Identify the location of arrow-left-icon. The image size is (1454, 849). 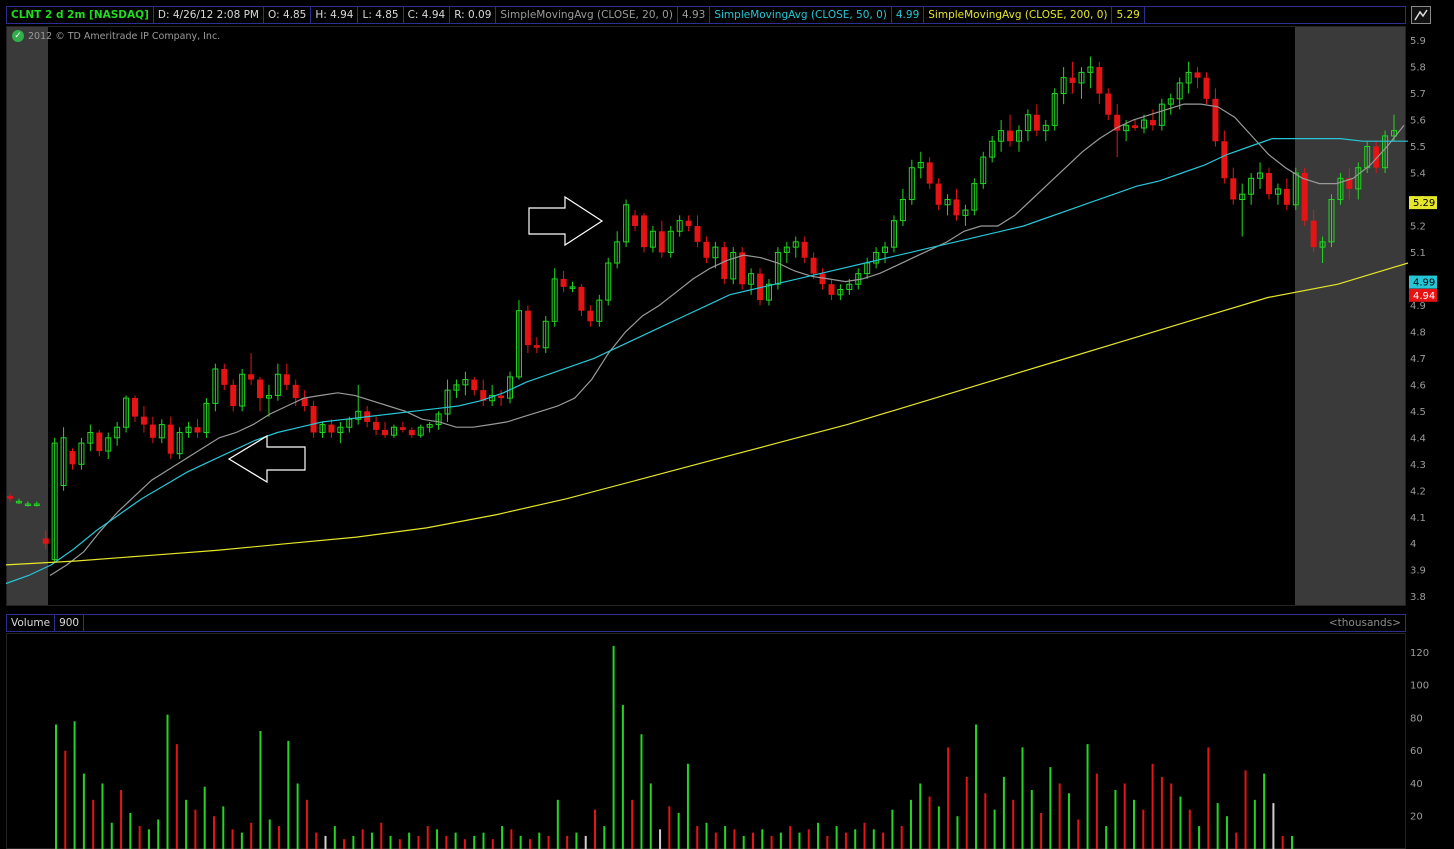
(266, 459).